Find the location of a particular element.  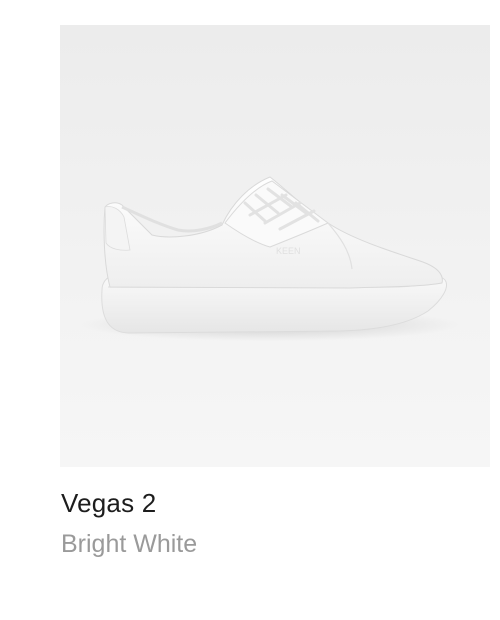

brand-logo: KEEN is located at coordinates (288, 251).